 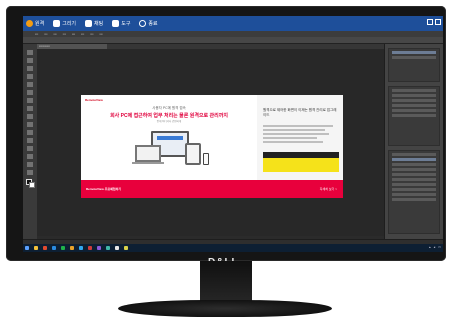 What do you see at coordinates (89, 23) in the screenshot?
I see `chat-icon` at bounding box center [89, 23].